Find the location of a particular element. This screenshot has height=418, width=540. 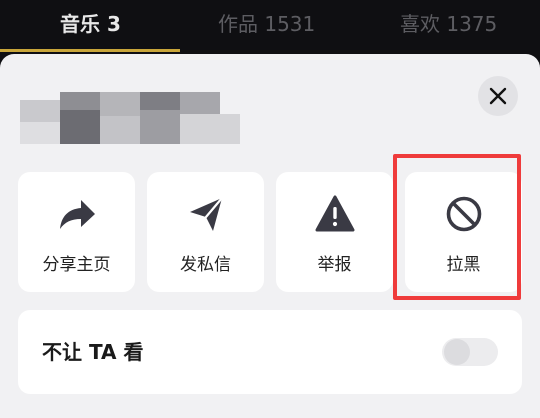

close-icon is located at coordinates (498, 96).